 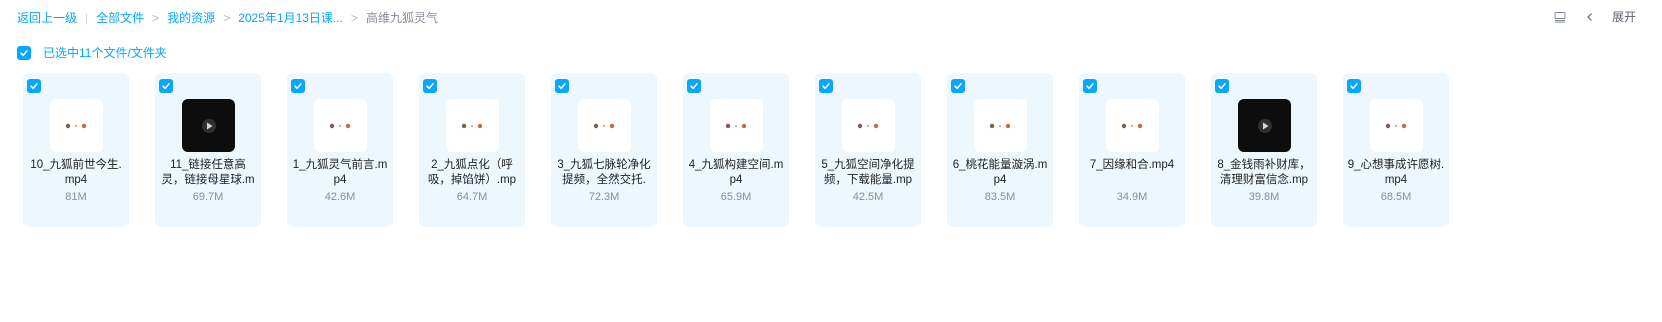 I want to click on breadcrumb-my-resources: 我的资源, so click(x=191, y=17).